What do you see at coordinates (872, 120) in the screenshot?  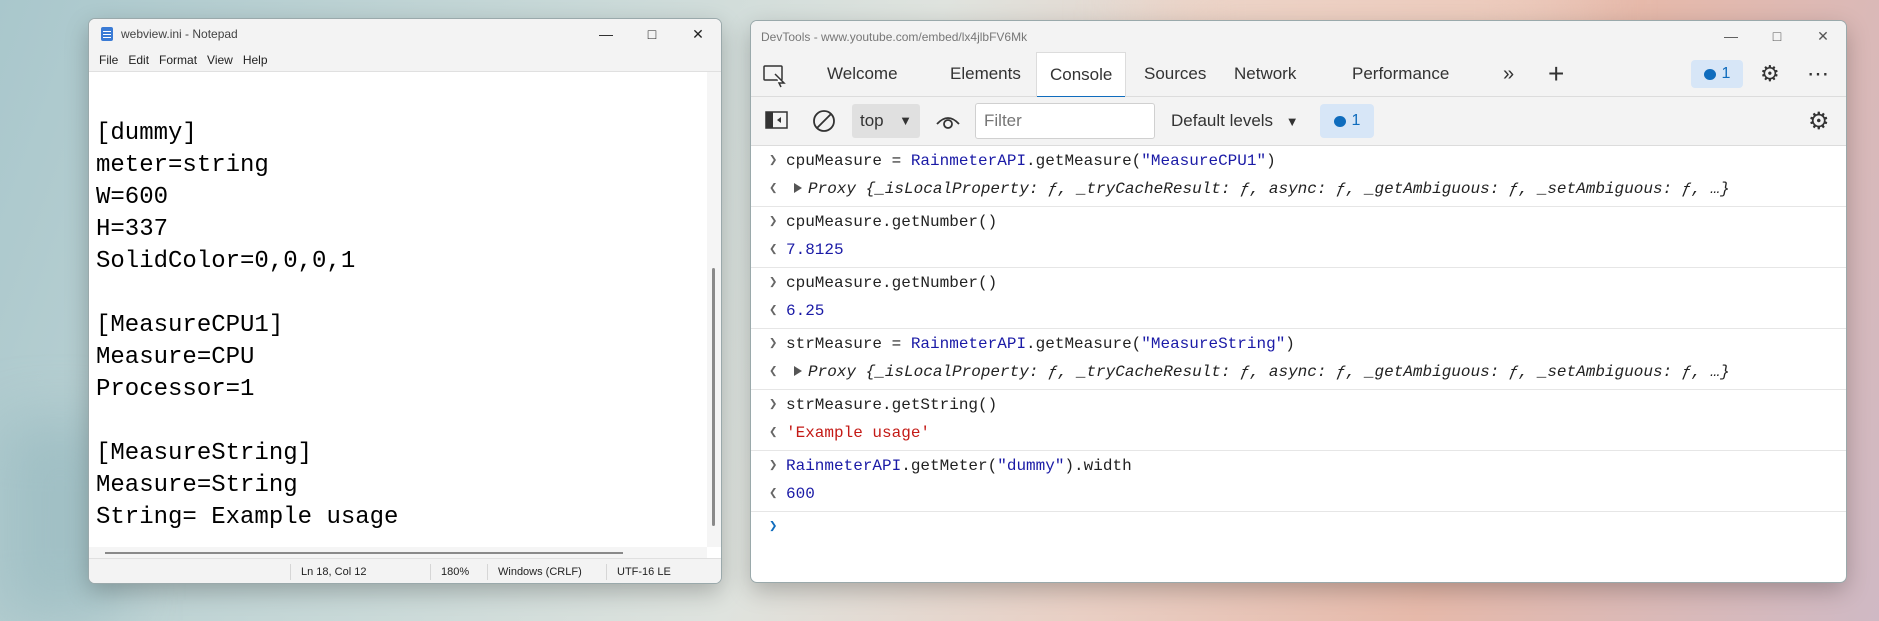 I see `context-value: top` at bounding box center [872, 120].